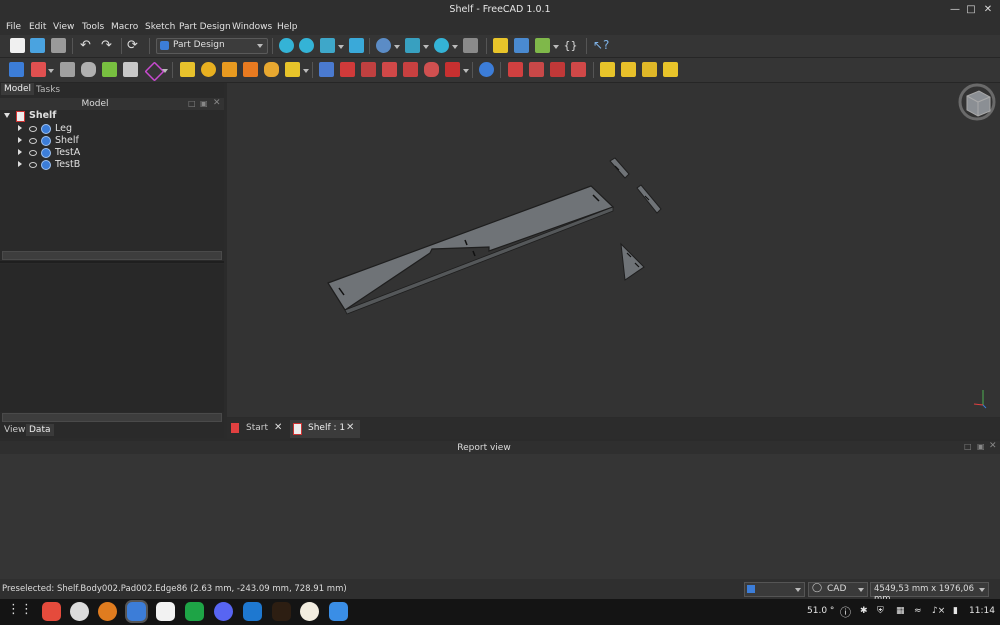  I want to click on fit-selection-icon, so click(306, 45).